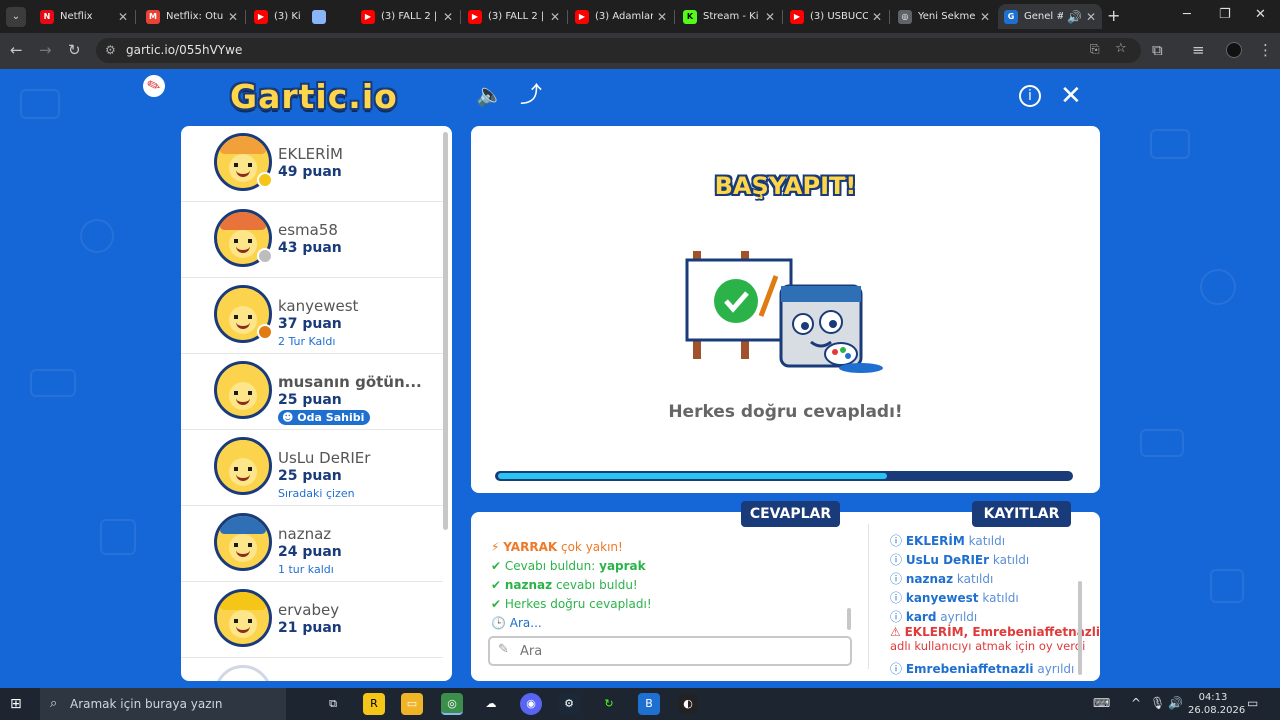 This screenshot has height=720, width=1280. What do you see at coordinates (312, 669) in the screenshot?
I see `player-row` at bounding box center [312, 669].